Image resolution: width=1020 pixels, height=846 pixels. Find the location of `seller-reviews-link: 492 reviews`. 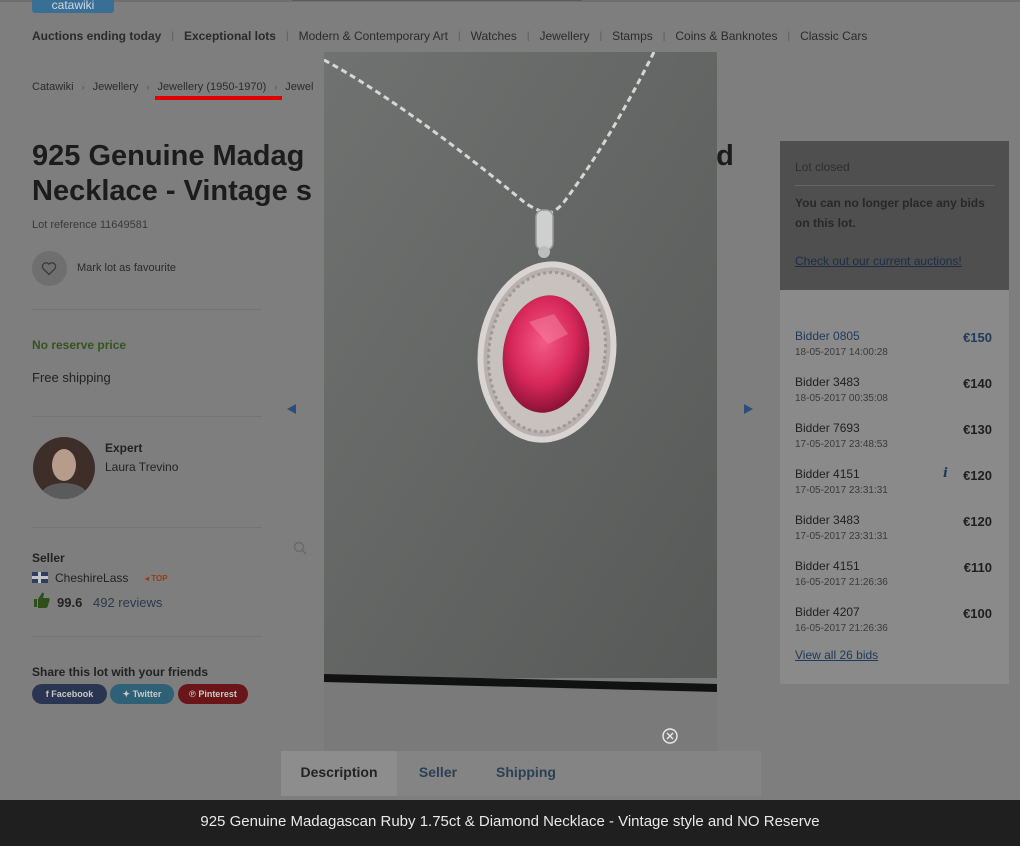

seller-reviews-link: 492 reviews is located at coordinates (127, 602).